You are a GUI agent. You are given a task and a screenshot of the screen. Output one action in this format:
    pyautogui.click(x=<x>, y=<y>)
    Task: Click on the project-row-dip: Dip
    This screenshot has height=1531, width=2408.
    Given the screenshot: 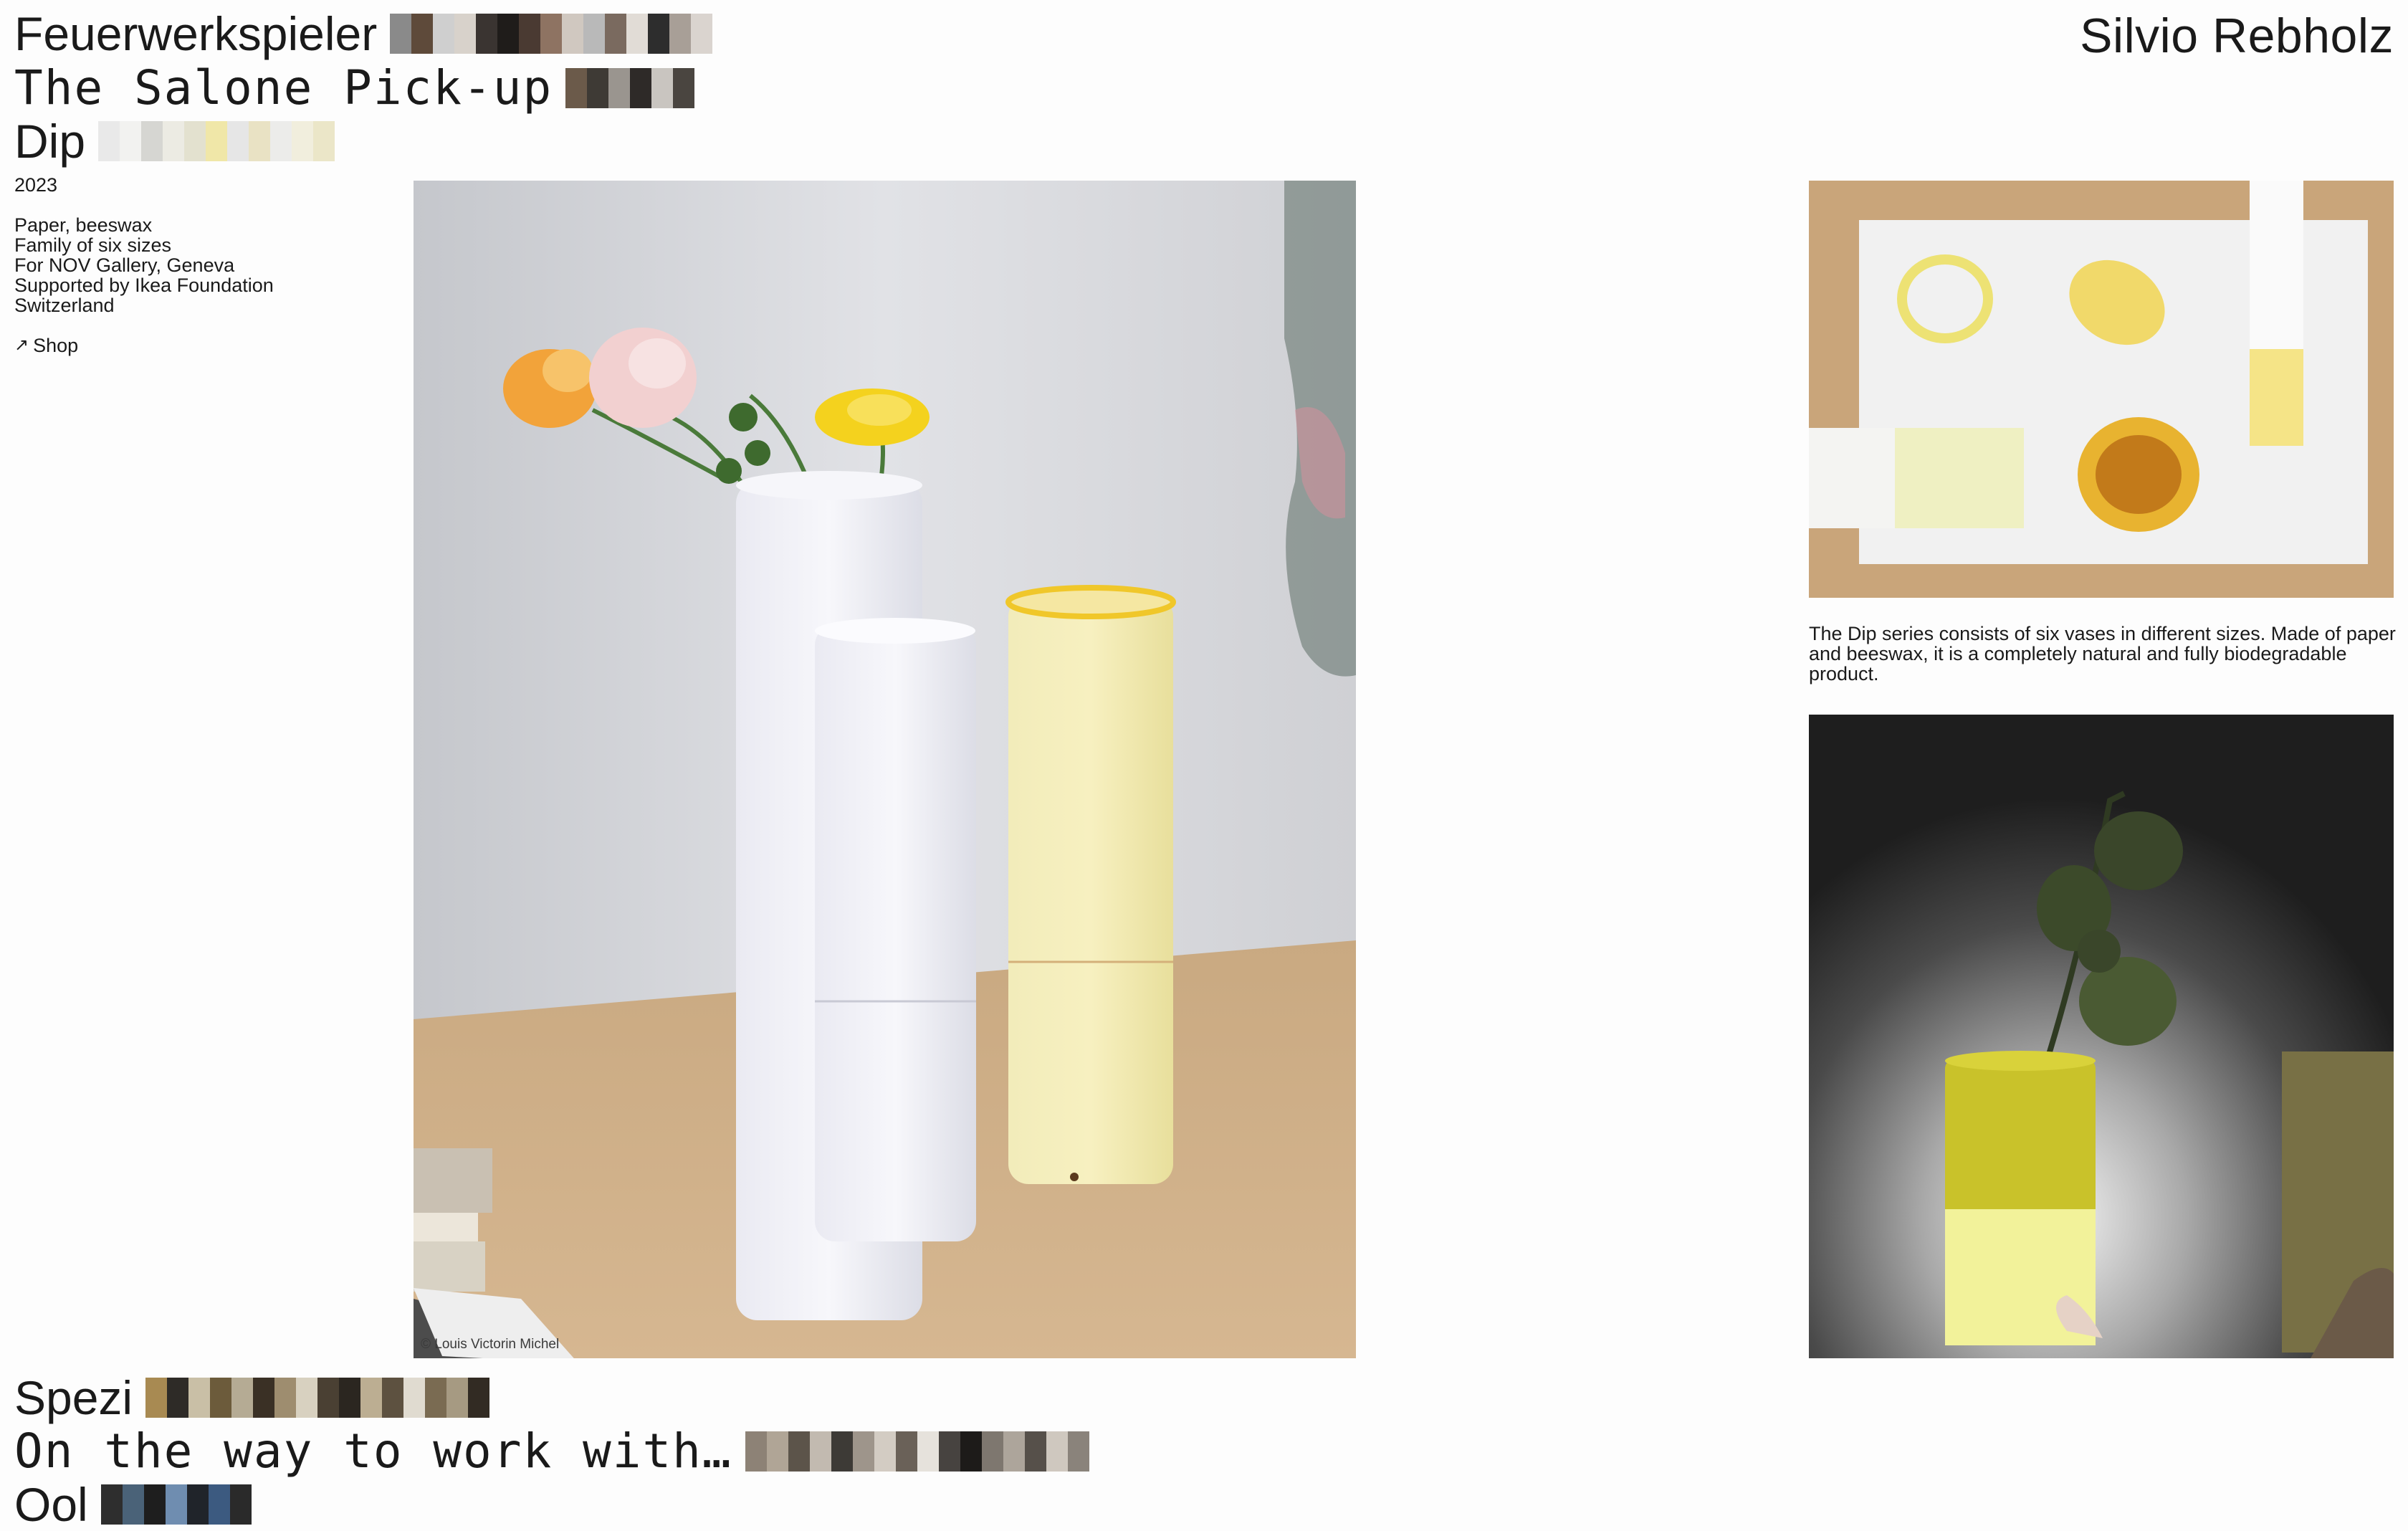 What is the action you would take?
    pyautogui.click(x=174, y=141)
    